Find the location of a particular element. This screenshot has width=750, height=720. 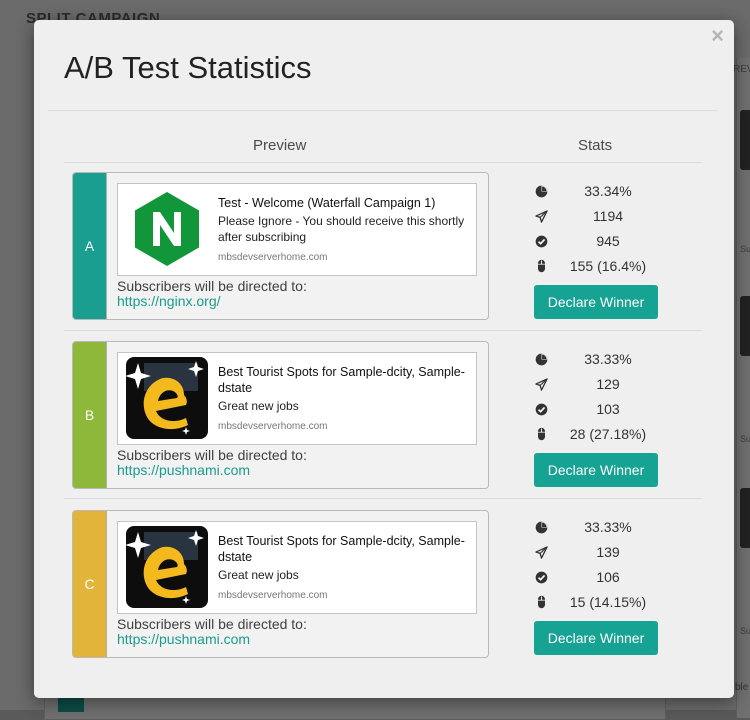

stats-column-header: Stats is located at coordinates (595, 145).